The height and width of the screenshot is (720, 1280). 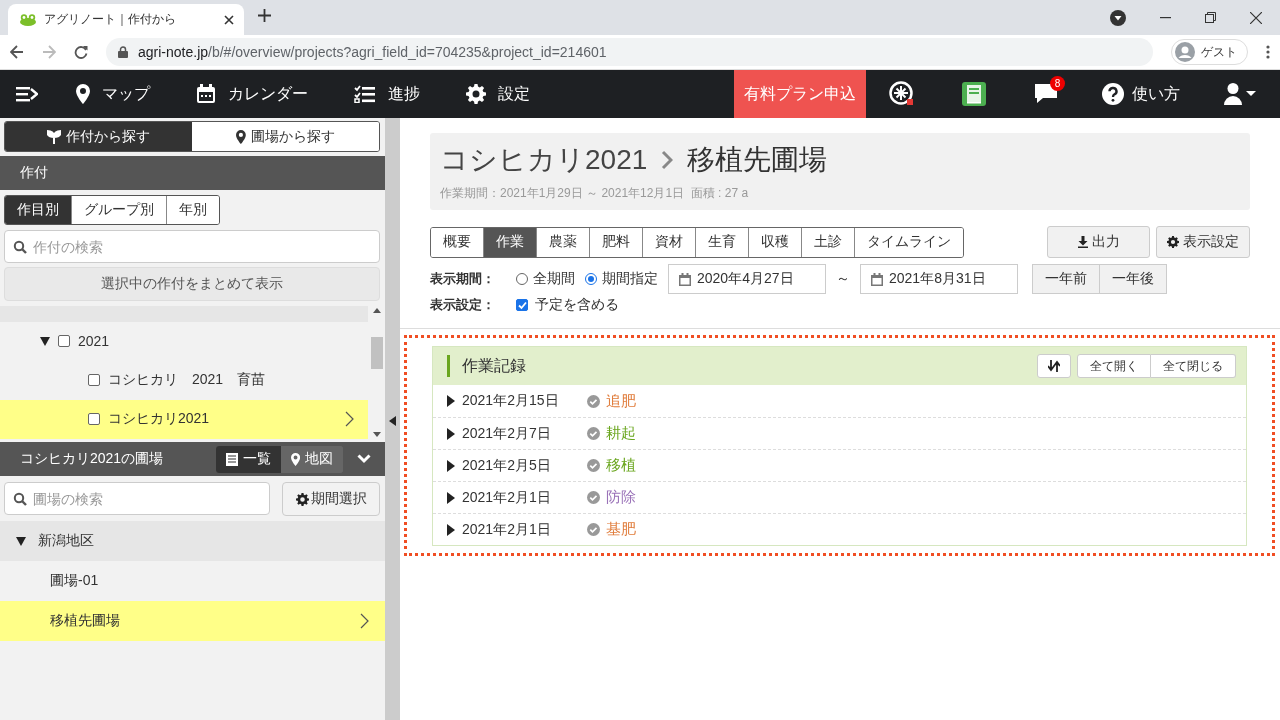 What do you see at coordinates (1046, 94) in the screenshot?
I see `messages-button: 8` at bounding box center [1046, 94].